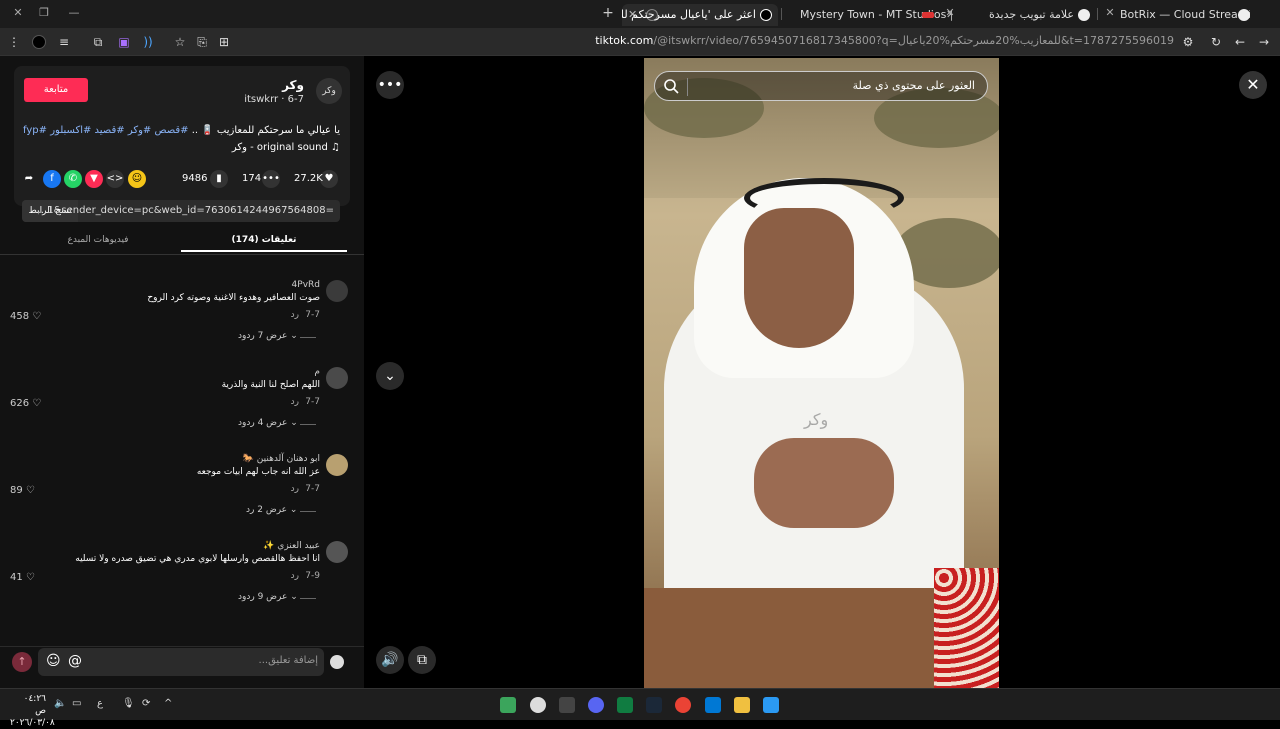 This screenshot has height=729, width=1280. What do you see at coordinates (271, 510) in the screenshot?
I see `view-replies-button: ⌄ عرض 2 رد` at bounding box center [271, 510].